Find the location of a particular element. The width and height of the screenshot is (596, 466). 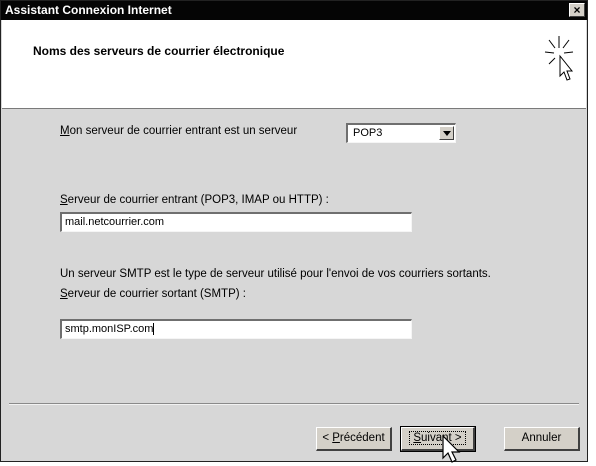

close-button: × is located at coordinates (577, 10).